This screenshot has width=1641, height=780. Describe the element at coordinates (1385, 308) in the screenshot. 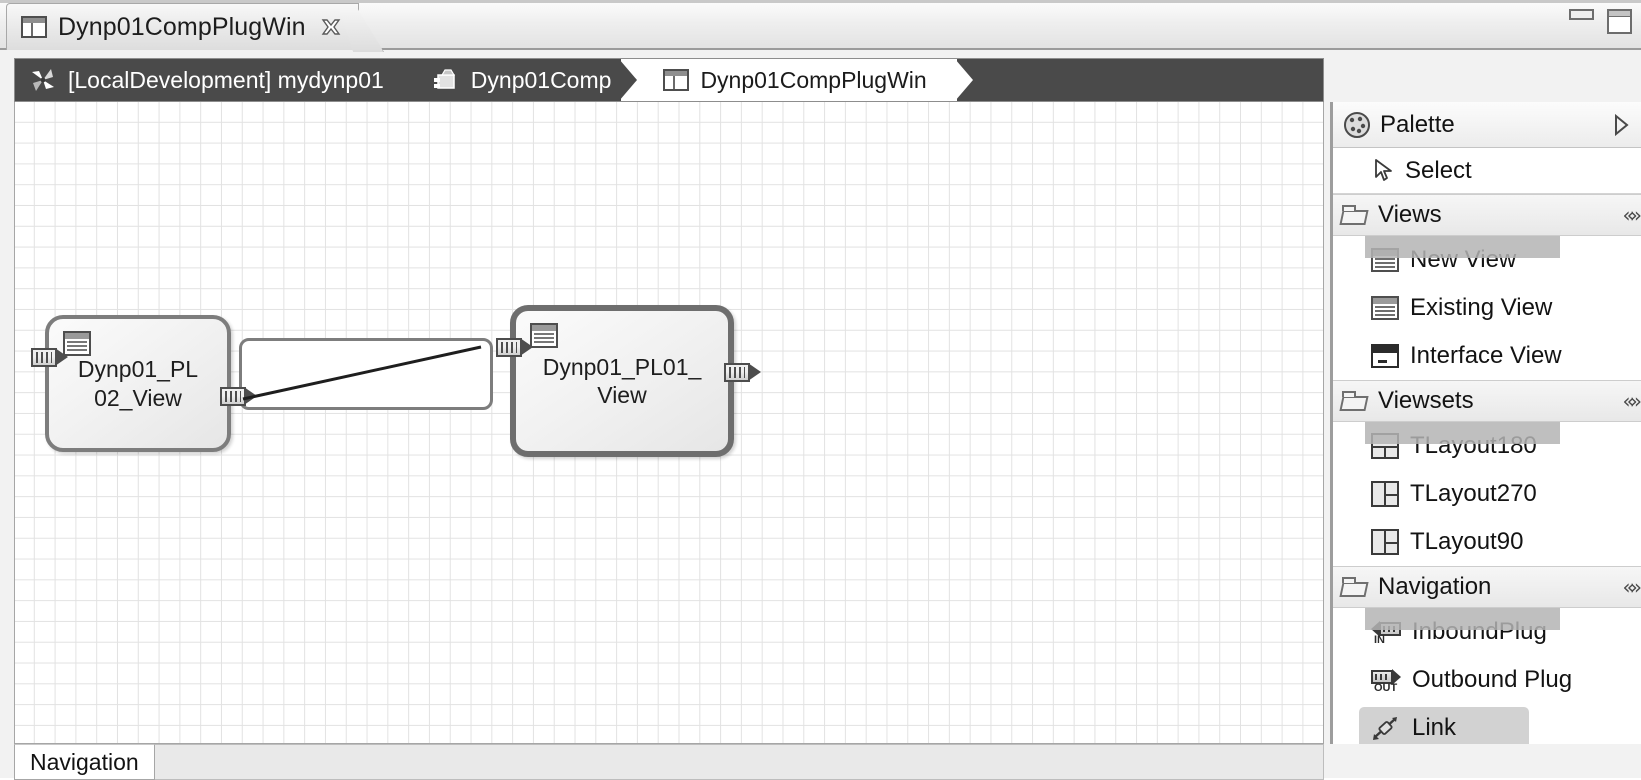

I see `existing-view-icon` at that location.